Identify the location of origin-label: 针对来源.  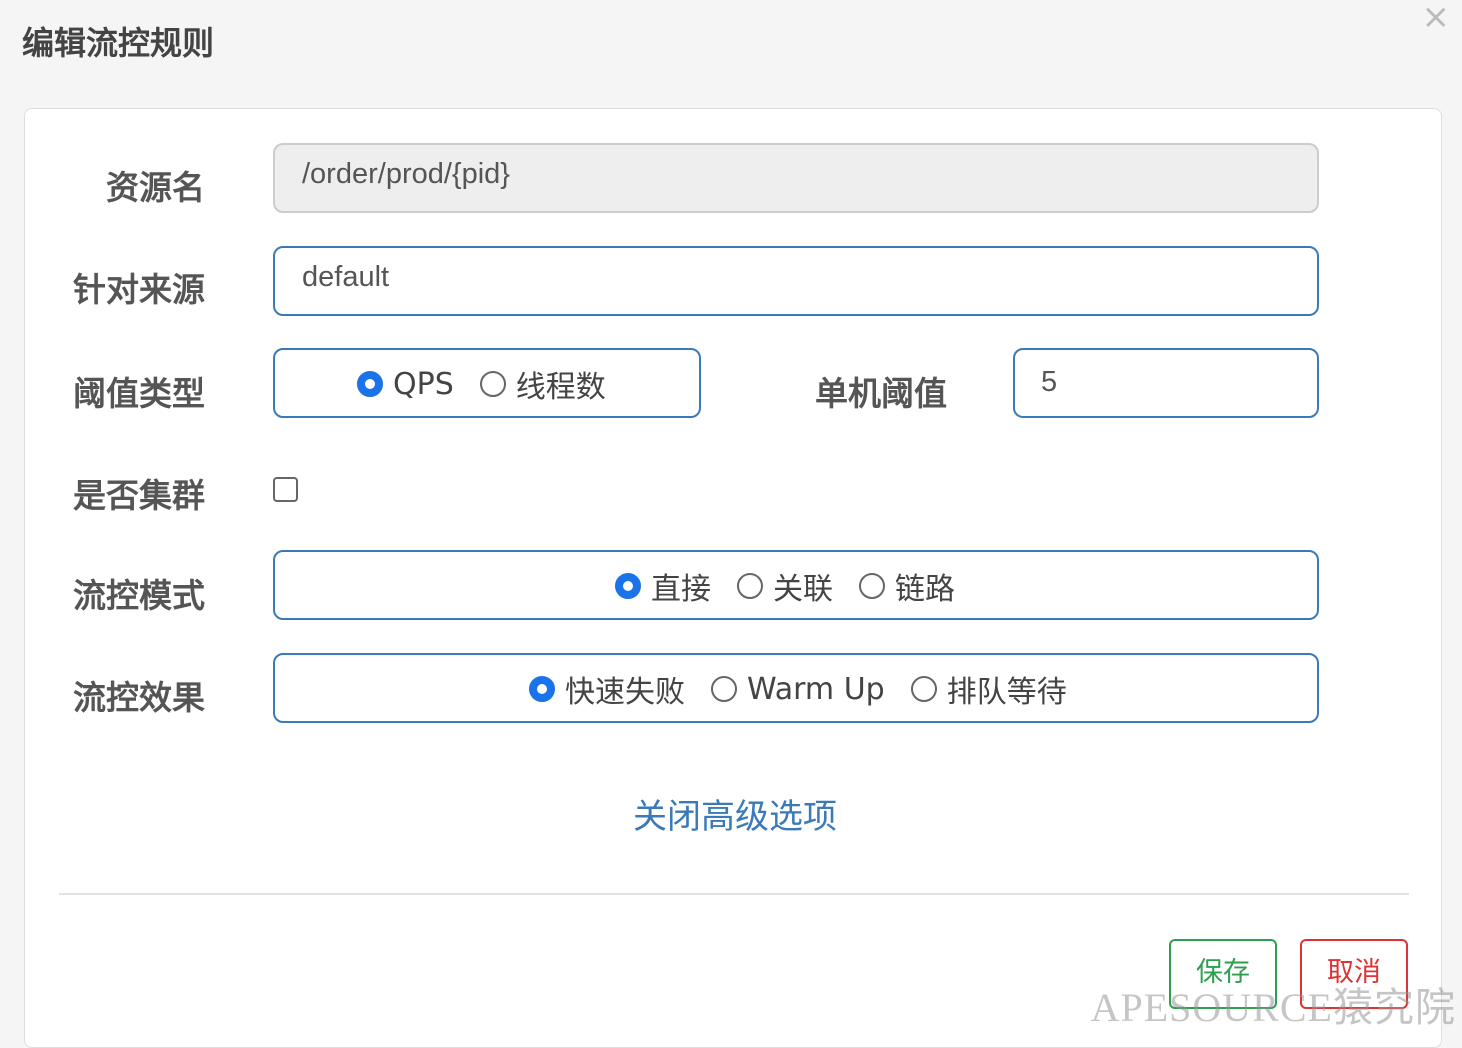
(139, 289).